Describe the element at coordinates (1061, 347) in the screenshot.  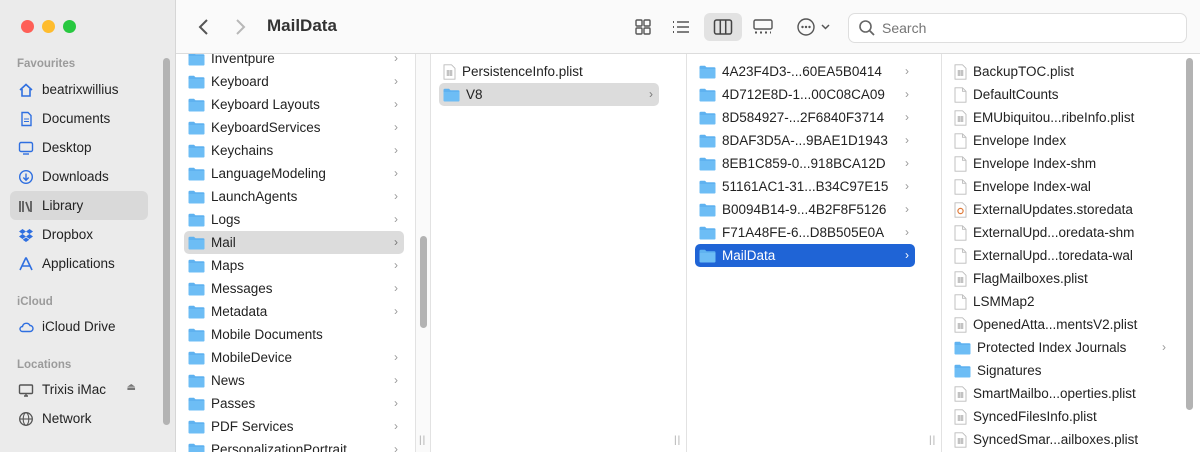
I see `folder-row: Protected Index Journals ›` at that location.